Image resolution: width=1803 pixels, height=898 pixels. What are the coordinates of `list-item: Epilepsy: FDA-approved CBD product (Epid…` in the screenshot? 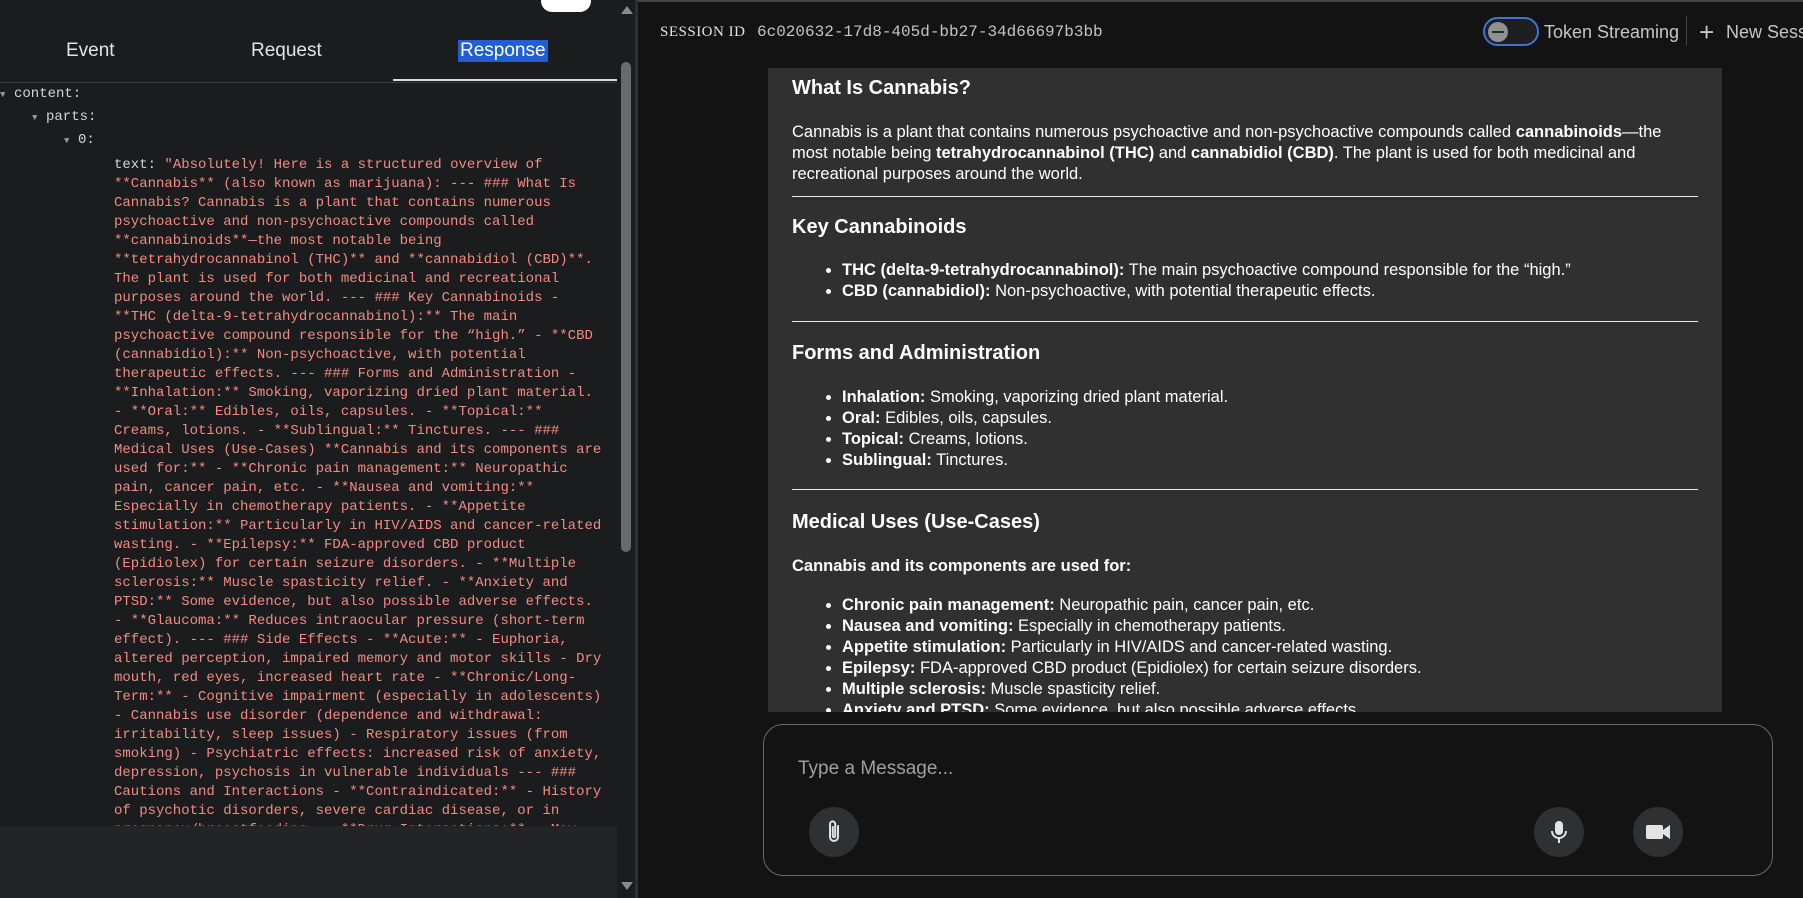 It's located at (1132, 668).